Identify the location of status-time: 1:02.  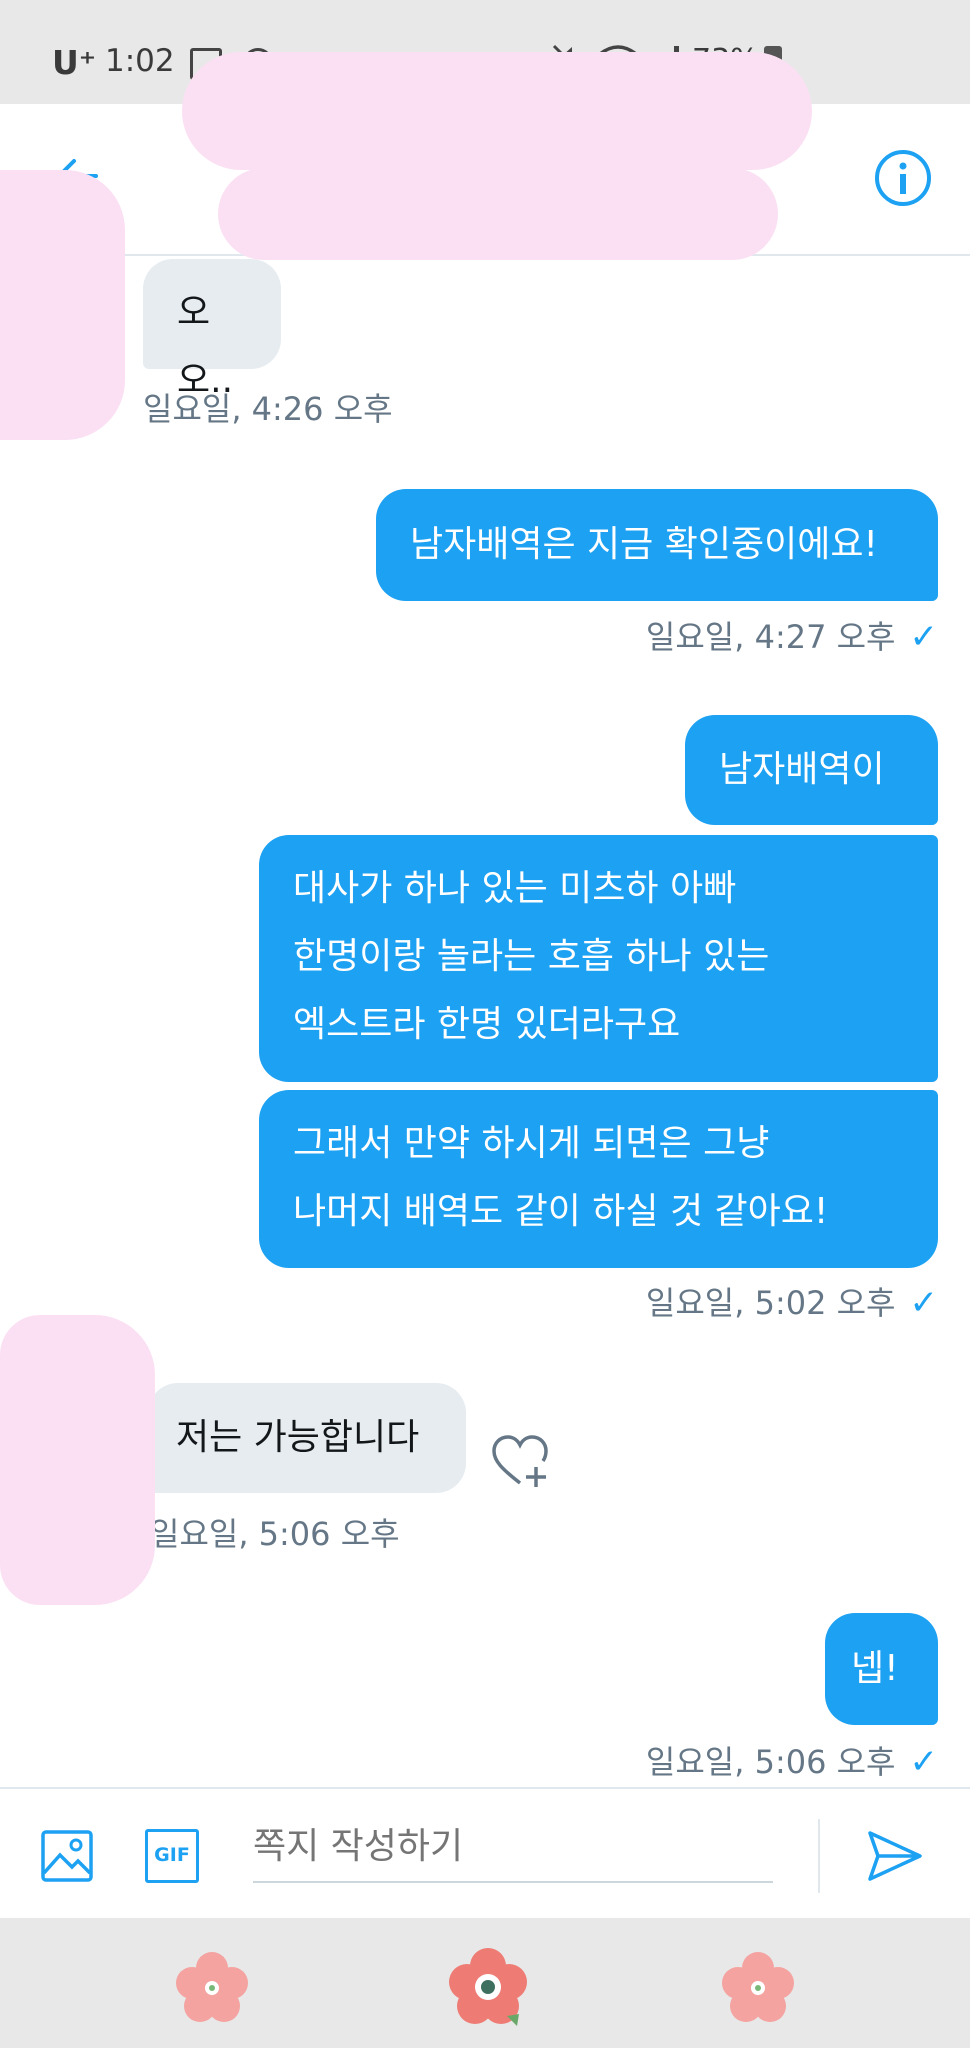
(140, 61).